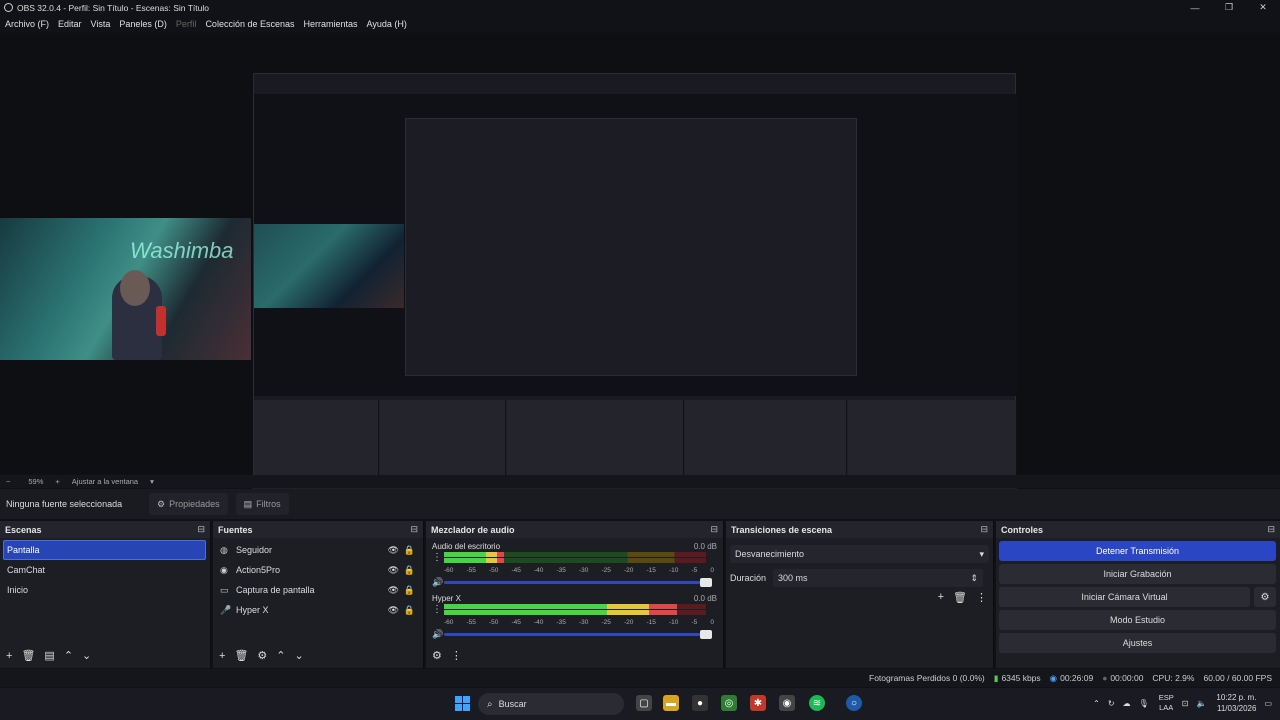 This screenshot has height=720, width=1280. What do you see at coordinates (331, 24) in the screenshot?
I see `menu-tools: Herramientas` at bounding box center [331, 24].